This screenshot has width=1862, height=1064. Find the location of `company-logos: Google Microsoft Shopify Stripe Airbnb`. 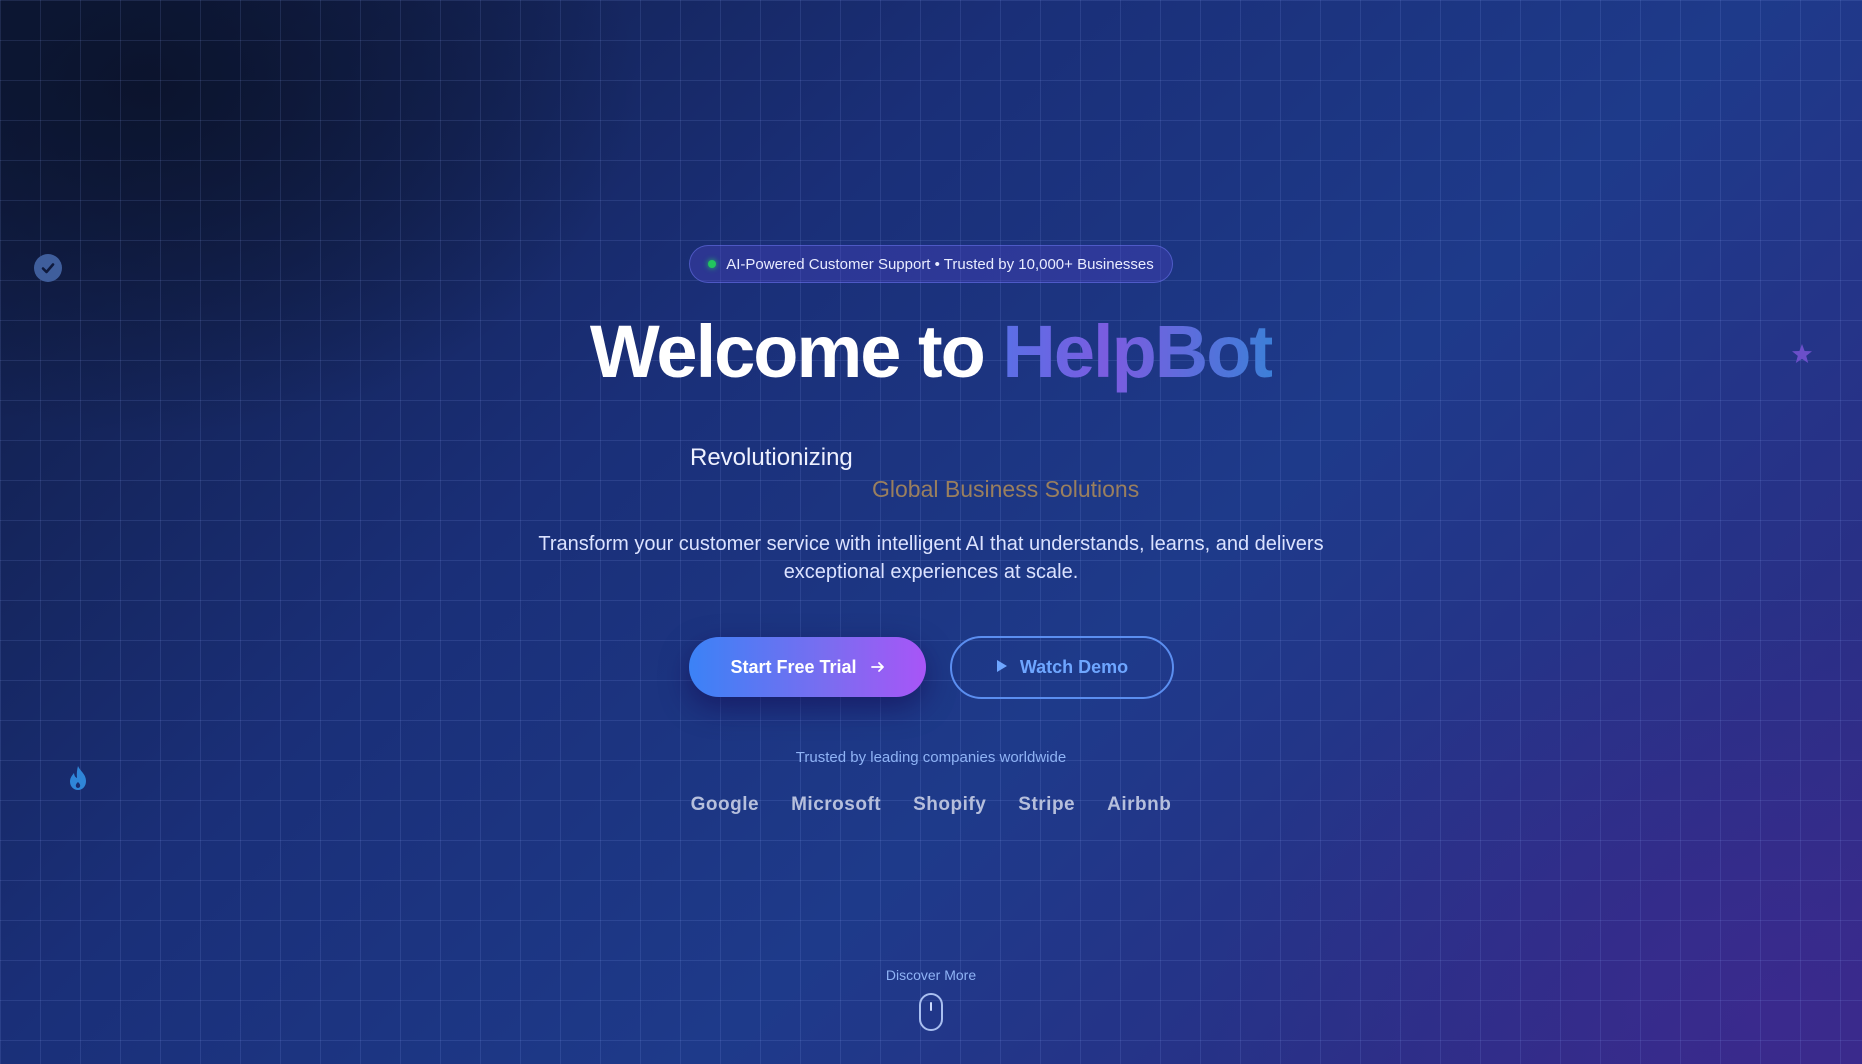

company-logos: Google Microsoft Shopify Stripe Airbnb is located at coordinates (931, 805).